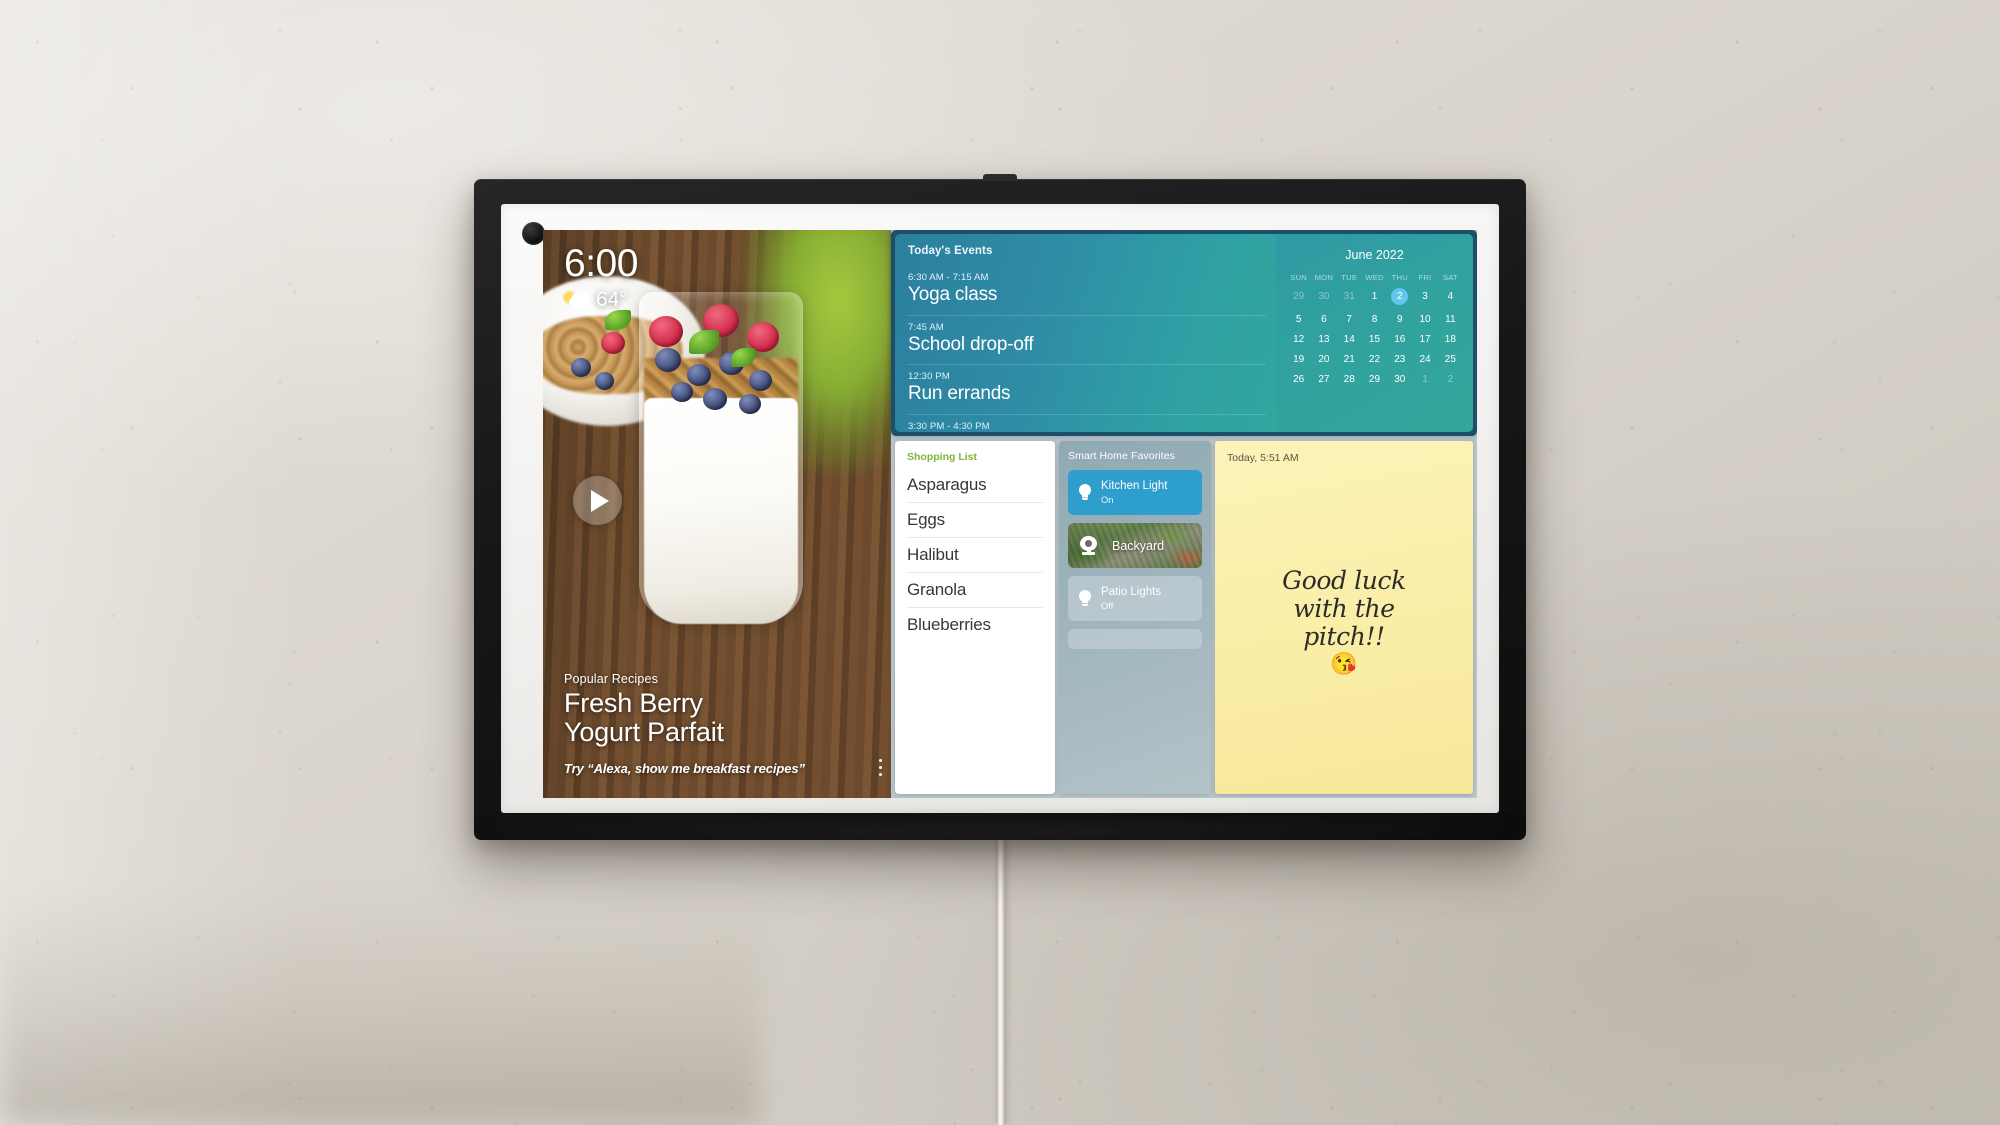  Describe the element at coordinates (1425, 277) in the screenshot. I see `calendar-day-header: FRI` at that location.